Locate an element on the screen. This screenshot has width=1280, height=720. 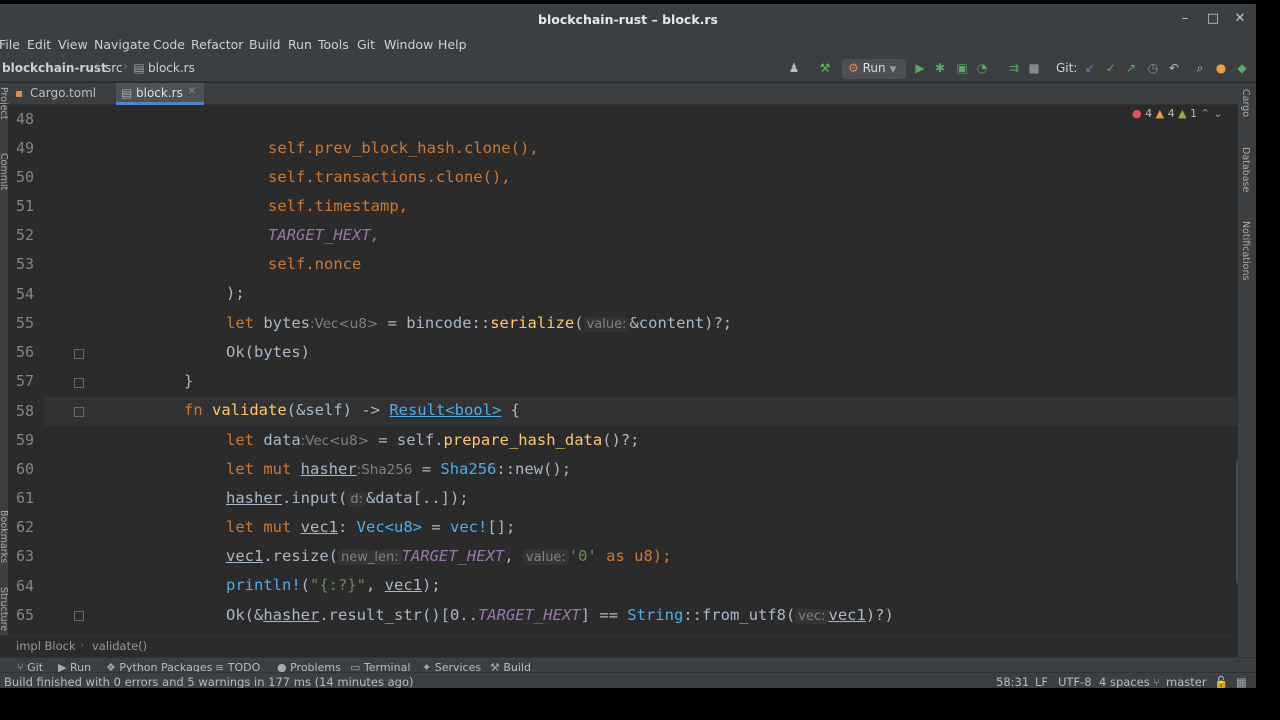
left-tool-strip: Project Commit Bookmarks Structure is located at coordinates (4, 372).